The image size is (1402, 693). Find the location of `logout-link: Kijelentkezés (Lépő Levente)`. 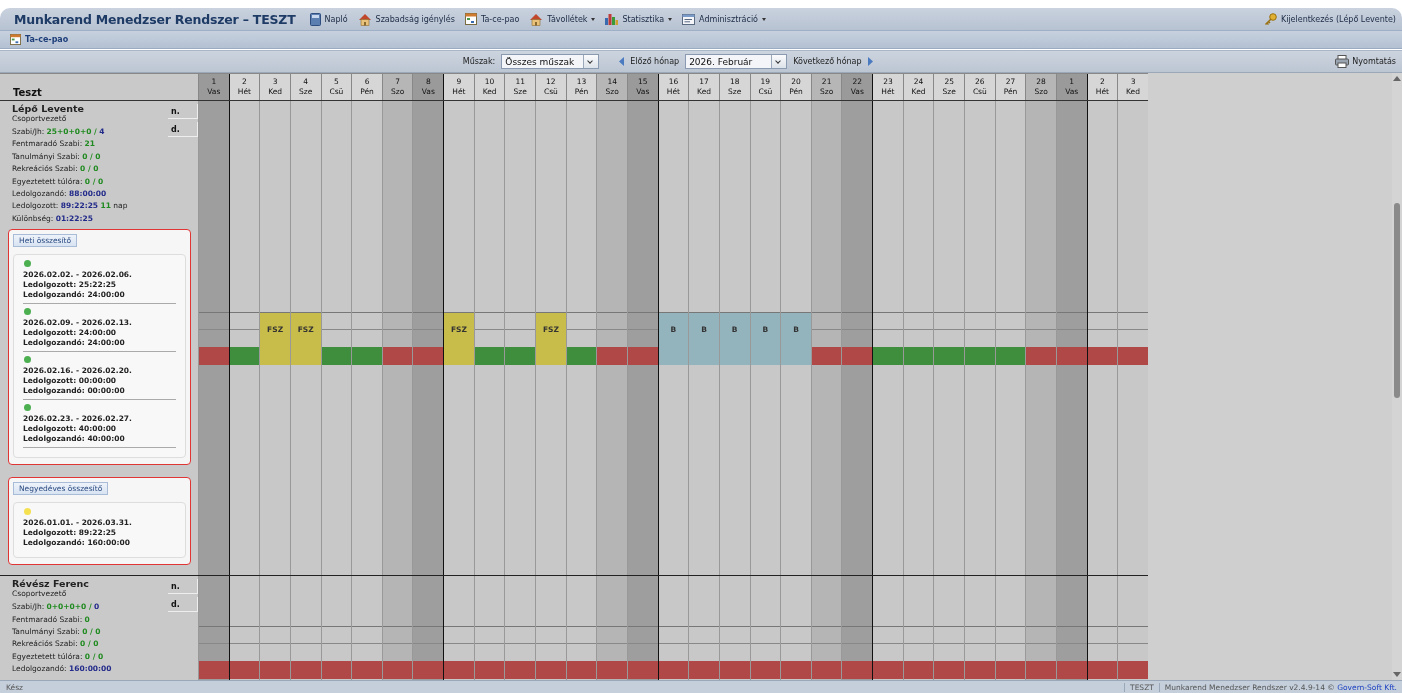

logout-link: Kijelentkezés (Lépő Levente) is located at coordinates (1329, 19).